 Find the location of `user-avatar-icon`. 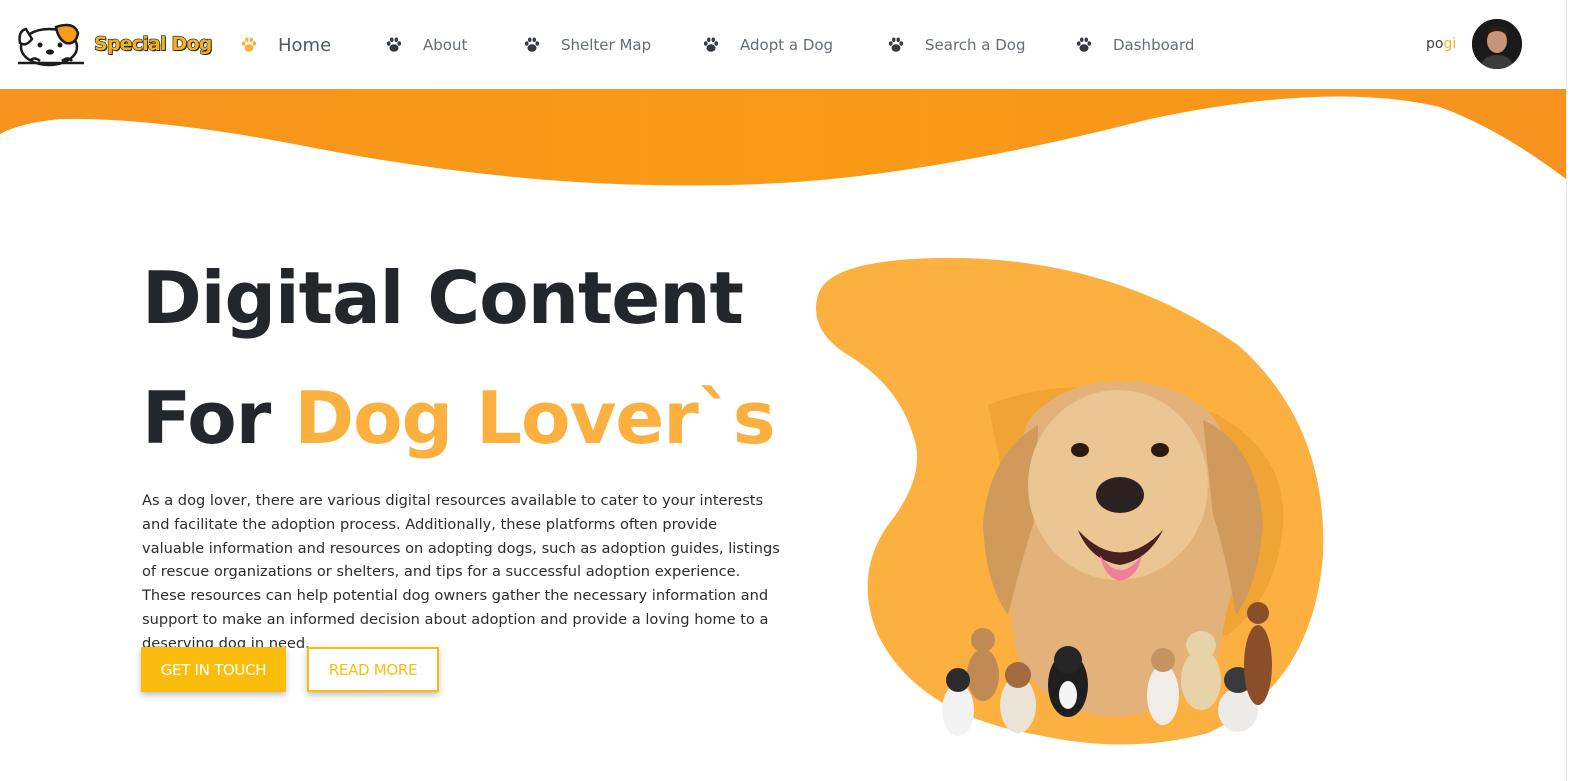

user-avatar-icon is located at coordinates (1497, 44).